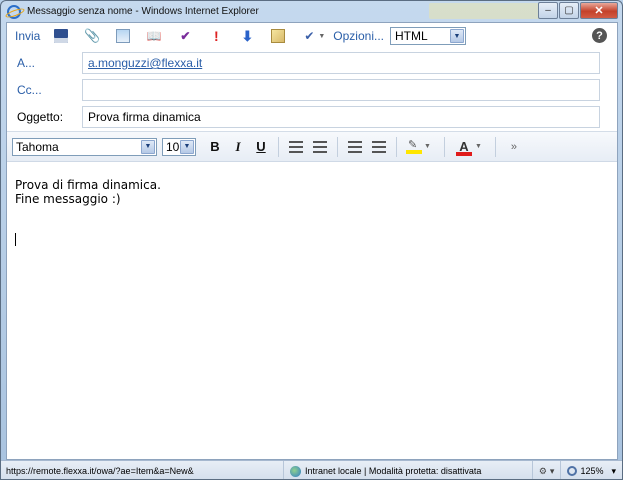 Image resolution: width=623 pixels, height=480 pixels. What do you see at coordinates (216, 36) in the screenshot?
I see `high-importance-icon: !` at bounding box center [216, 36].